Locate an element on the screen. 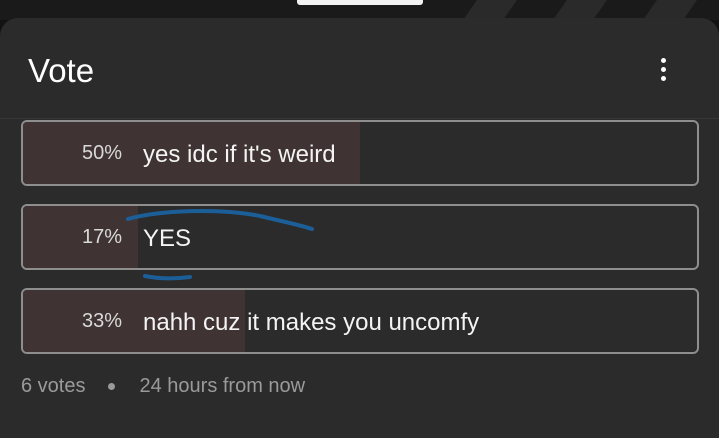  poll-option: 17% YES is located at coordinates (360, 237).